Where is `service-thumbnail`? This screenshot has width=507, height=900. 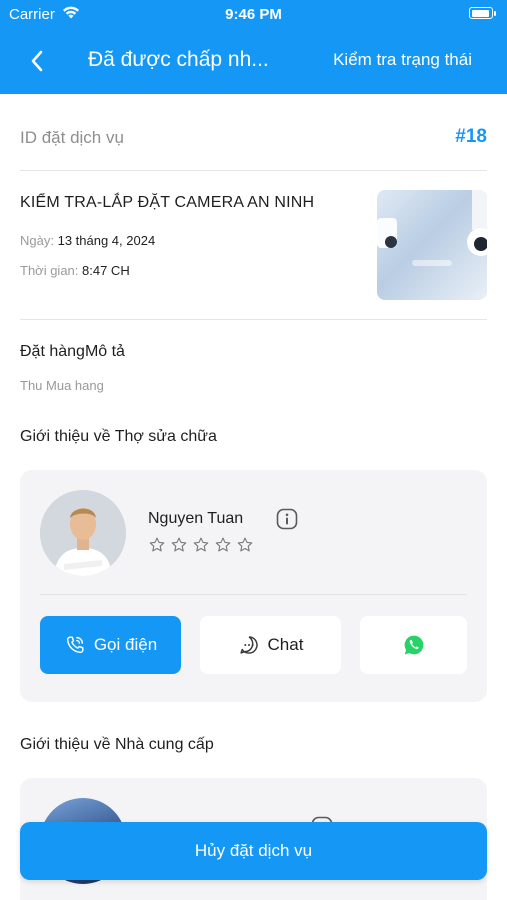
service-thumbnail is located at coordinates (432, 245).